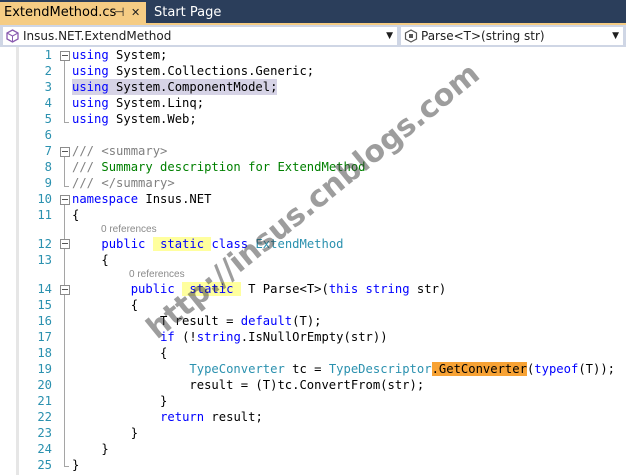 The height and width of the screenshot is (475, 626). I want to click on code-line: 5 using System.Web;, so click(313, 119).